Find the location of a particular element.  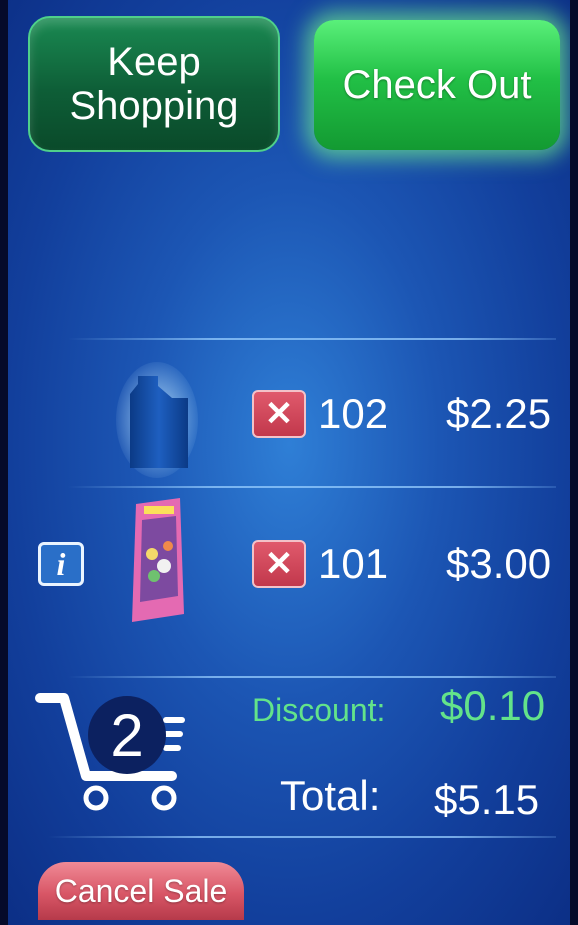

cancel-sale-button: Cancel Sale is located at coordinates (141, 891).